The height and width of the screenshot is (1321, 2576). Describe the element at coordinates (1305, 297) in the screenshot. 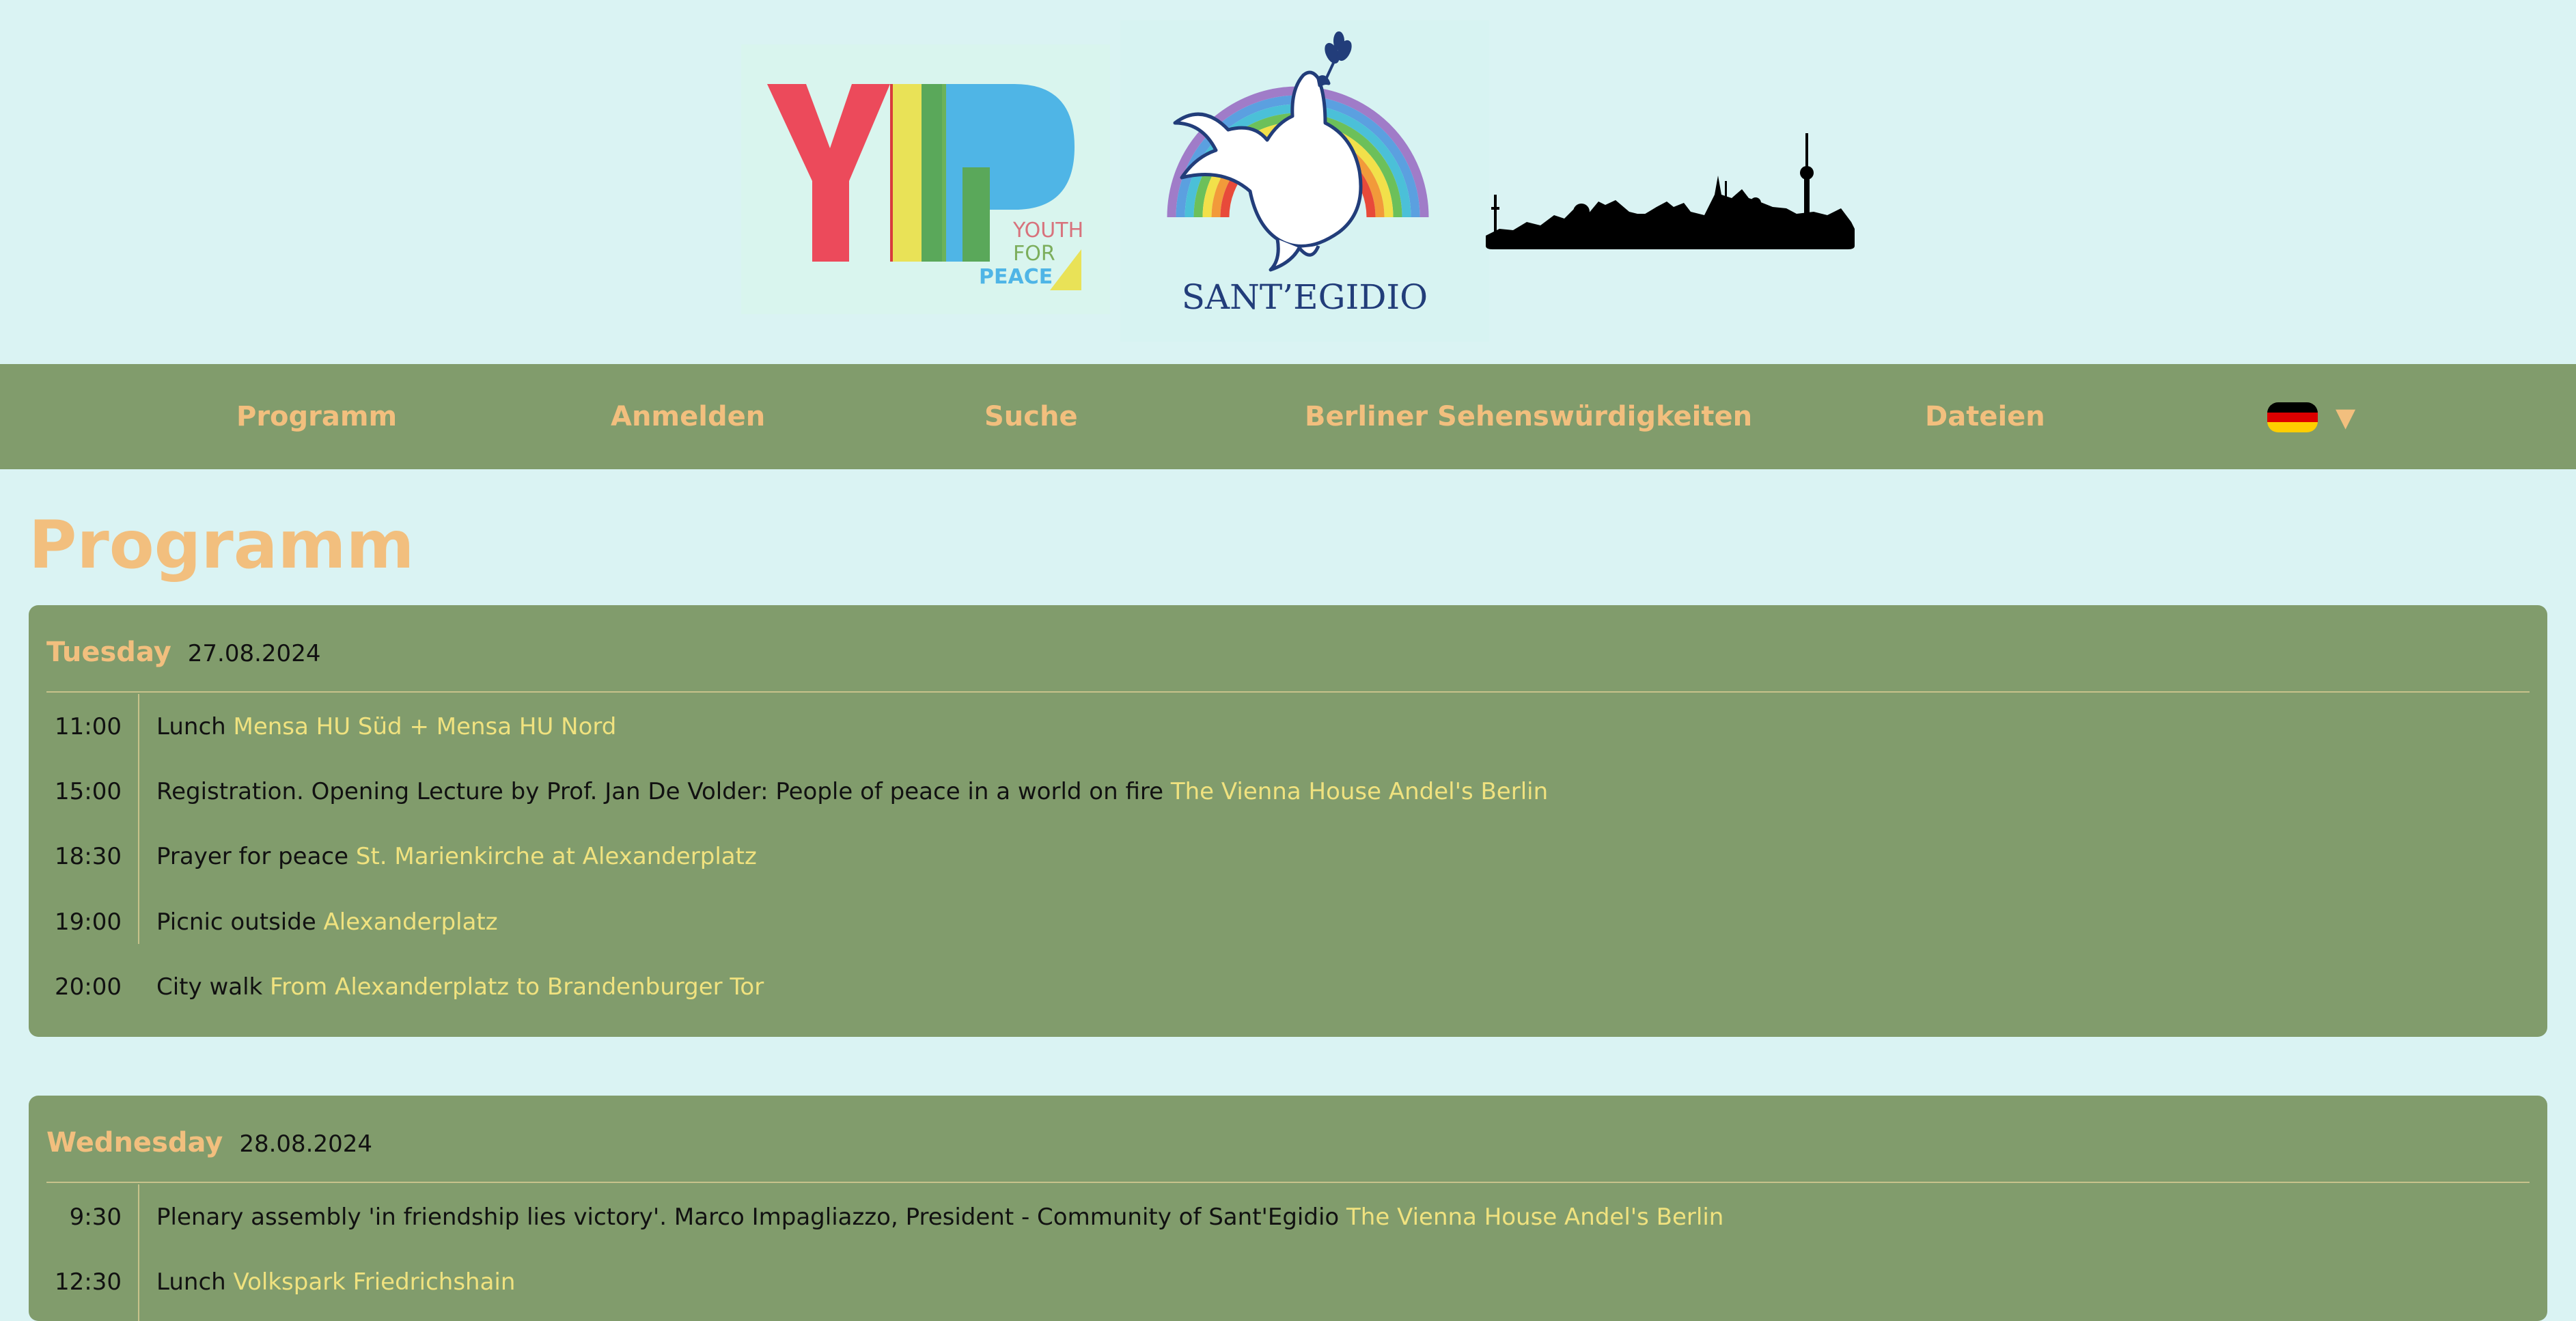

I see `santegidio-logo-text: SANT’EGIDIO` at that location.